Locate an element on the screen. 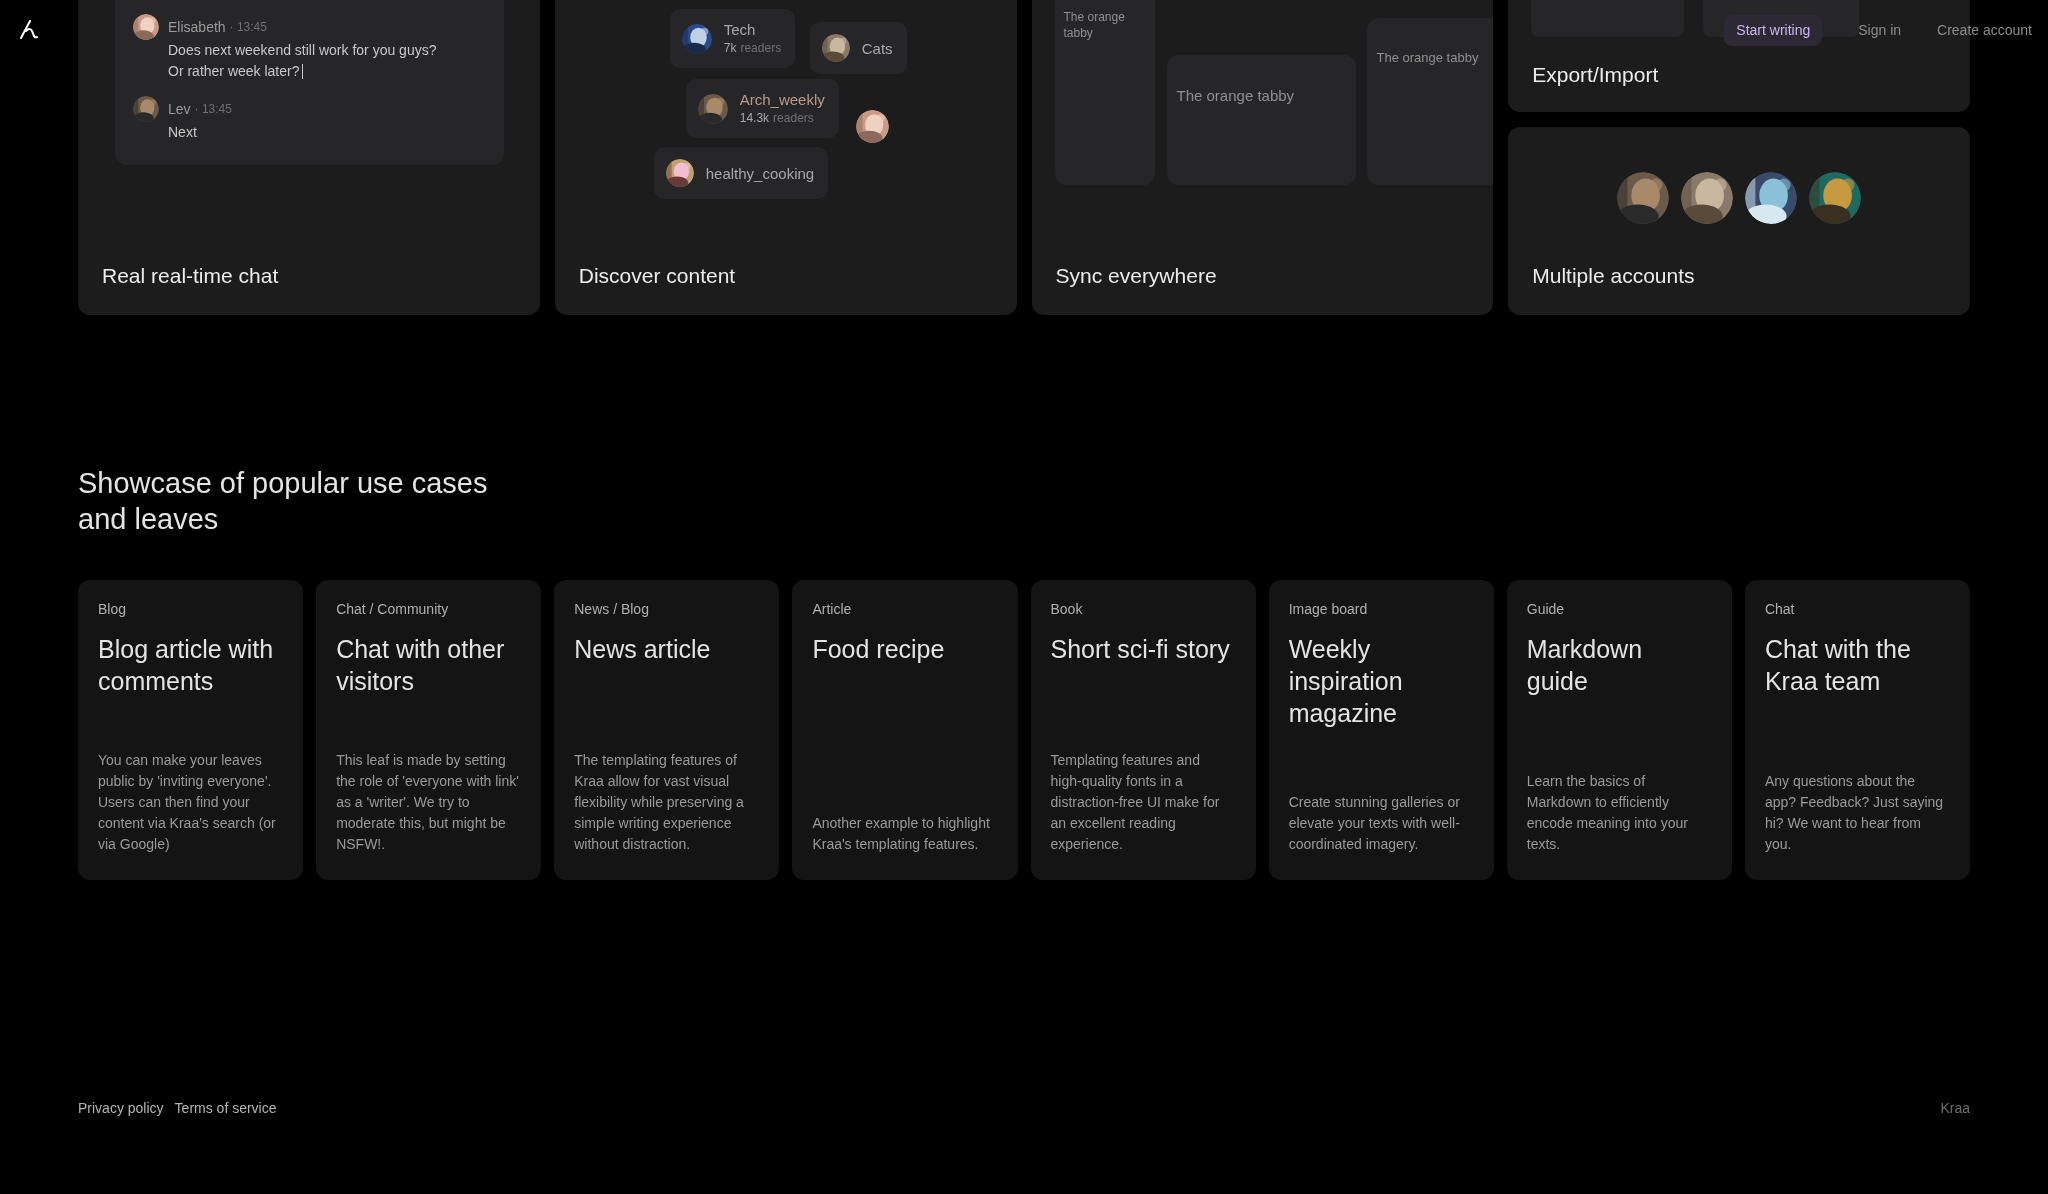  use-case-card: Article Food recipe Another example to highlight Kraa's templating features. is located at coordinates (905, 730).